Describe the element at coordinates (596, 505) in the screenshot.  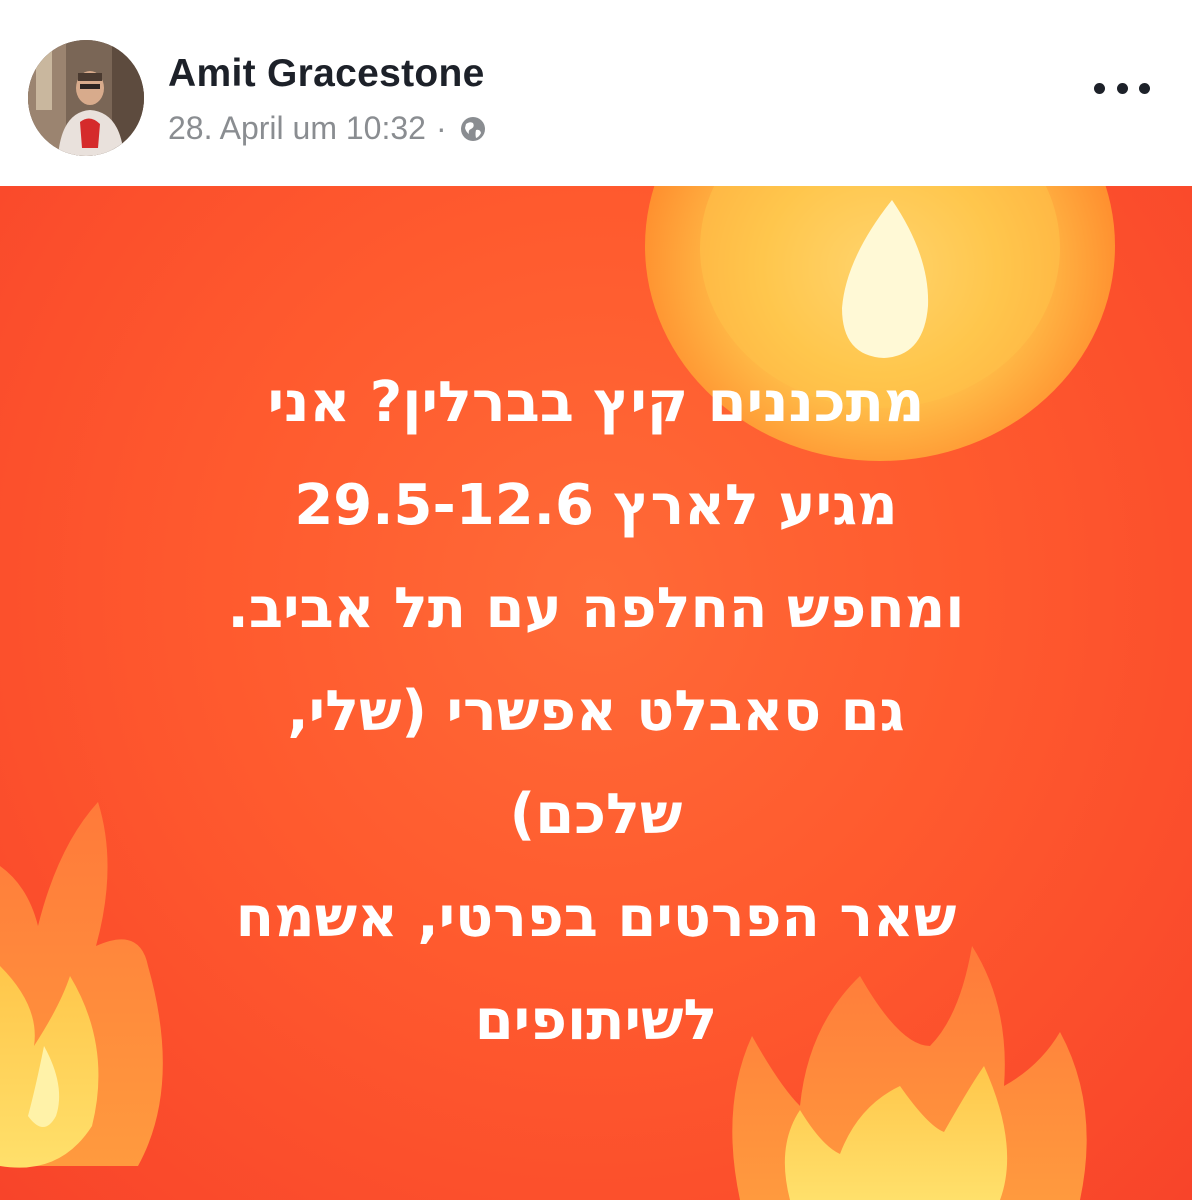
I see `text-line: מגיע לארץ 29.5-12.6` at that location.